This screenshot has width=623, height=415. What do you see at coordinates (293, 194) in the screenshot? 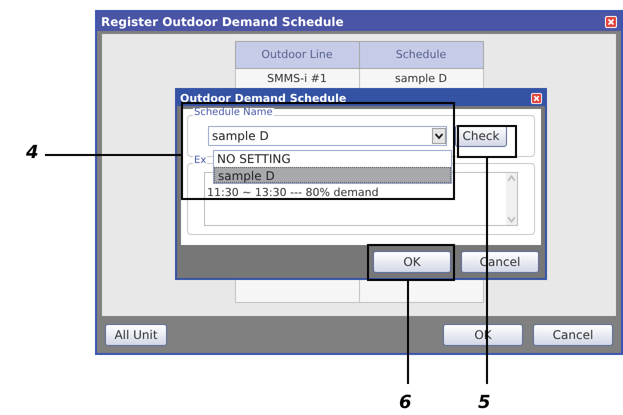
I see `explanation-text: 11:30 ~ 13:30 --- 80% demand` at bounding box center [293, 194].